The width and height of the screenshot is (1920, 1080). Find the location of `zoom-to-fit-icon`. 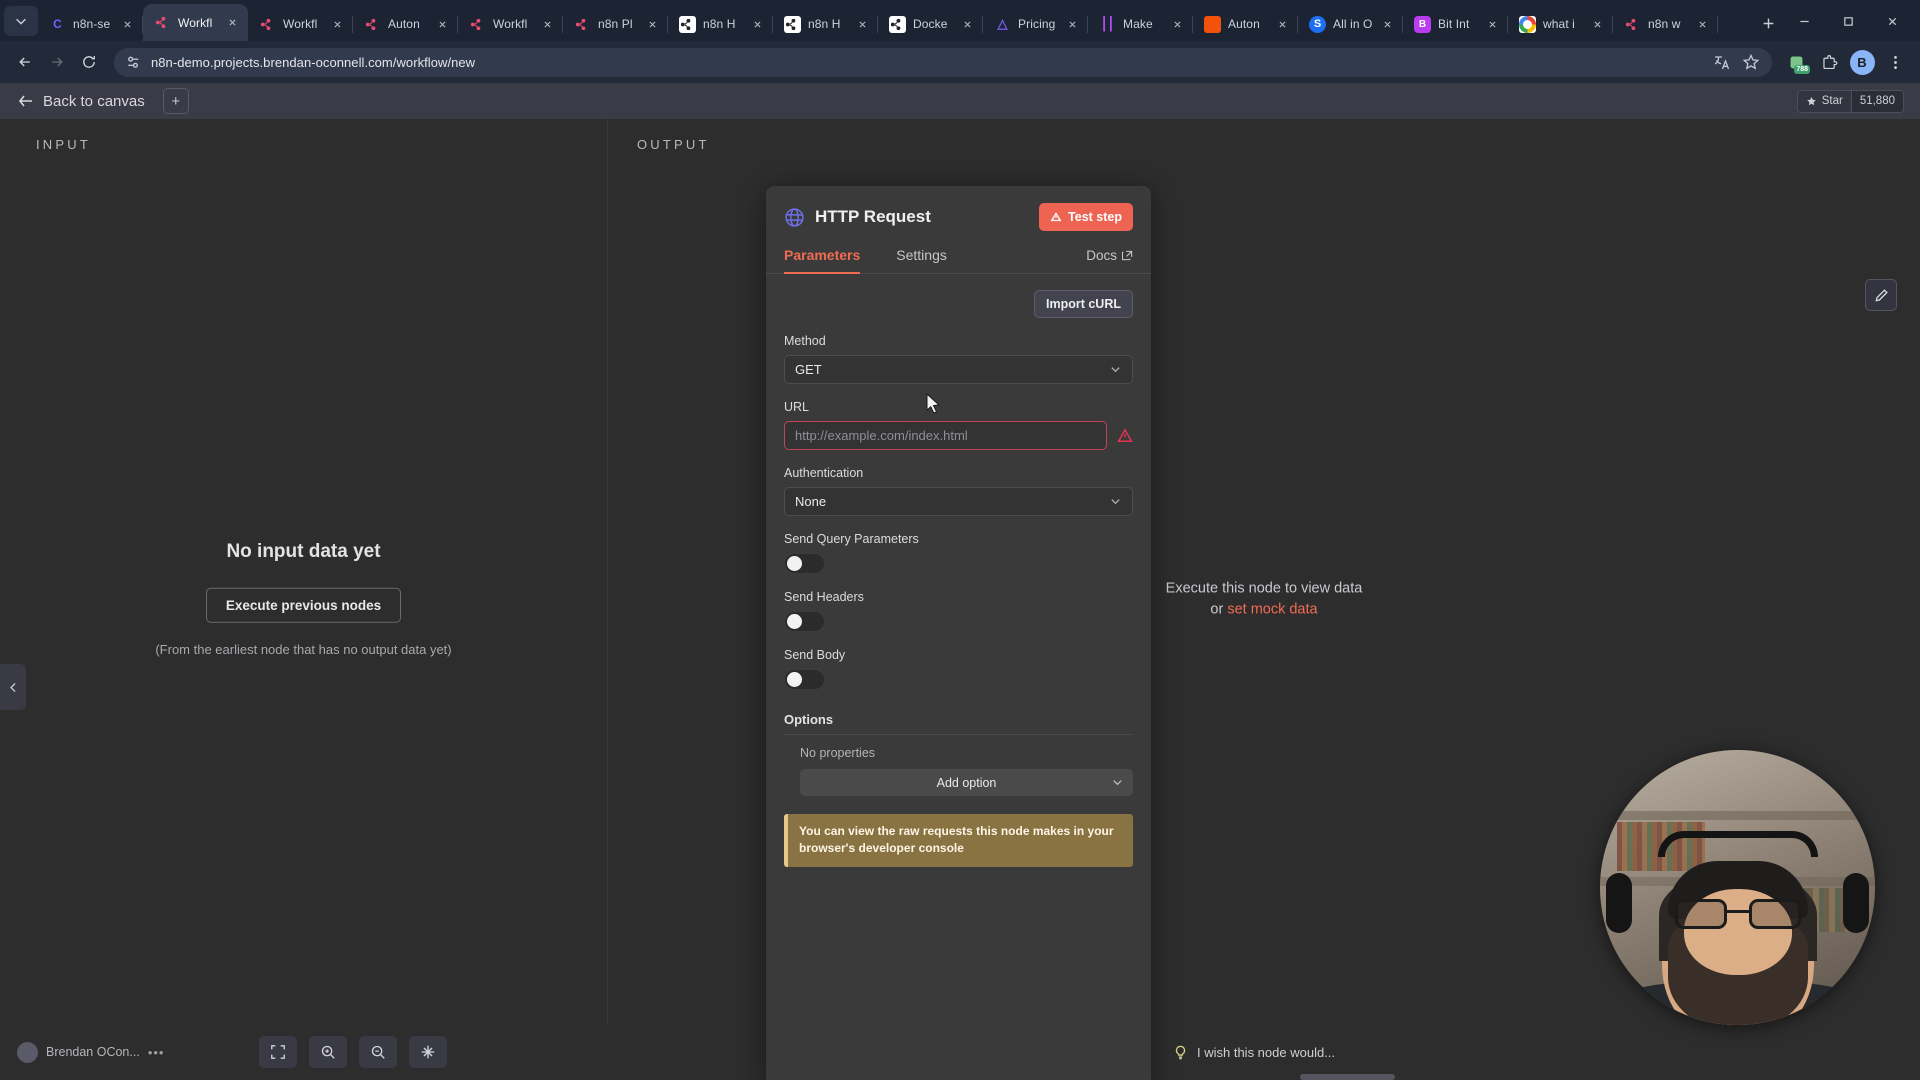

zoom-to-fit-icon is located at coordinates (278, 1052).